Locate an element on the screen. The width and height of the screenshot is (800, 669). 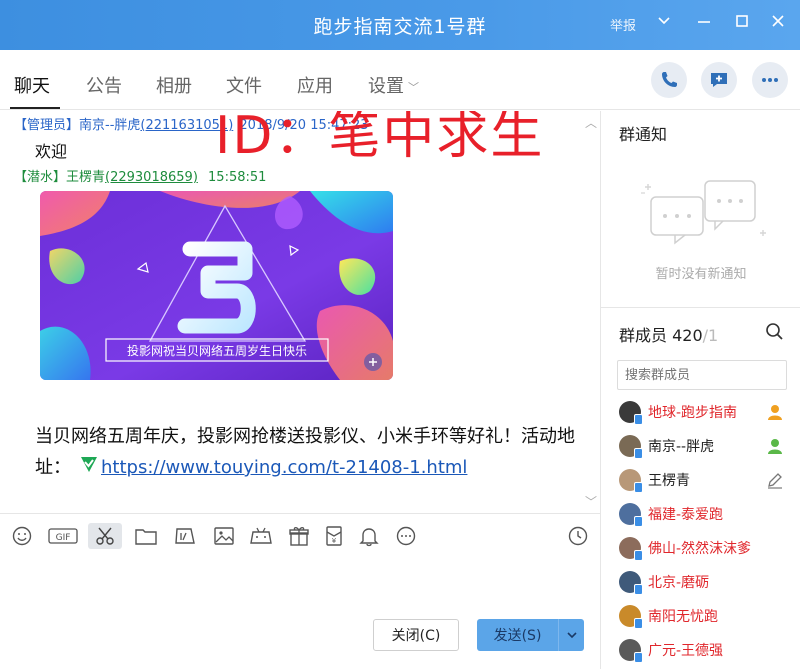
gif-icon: GIF is located at coordinates (63, 536).